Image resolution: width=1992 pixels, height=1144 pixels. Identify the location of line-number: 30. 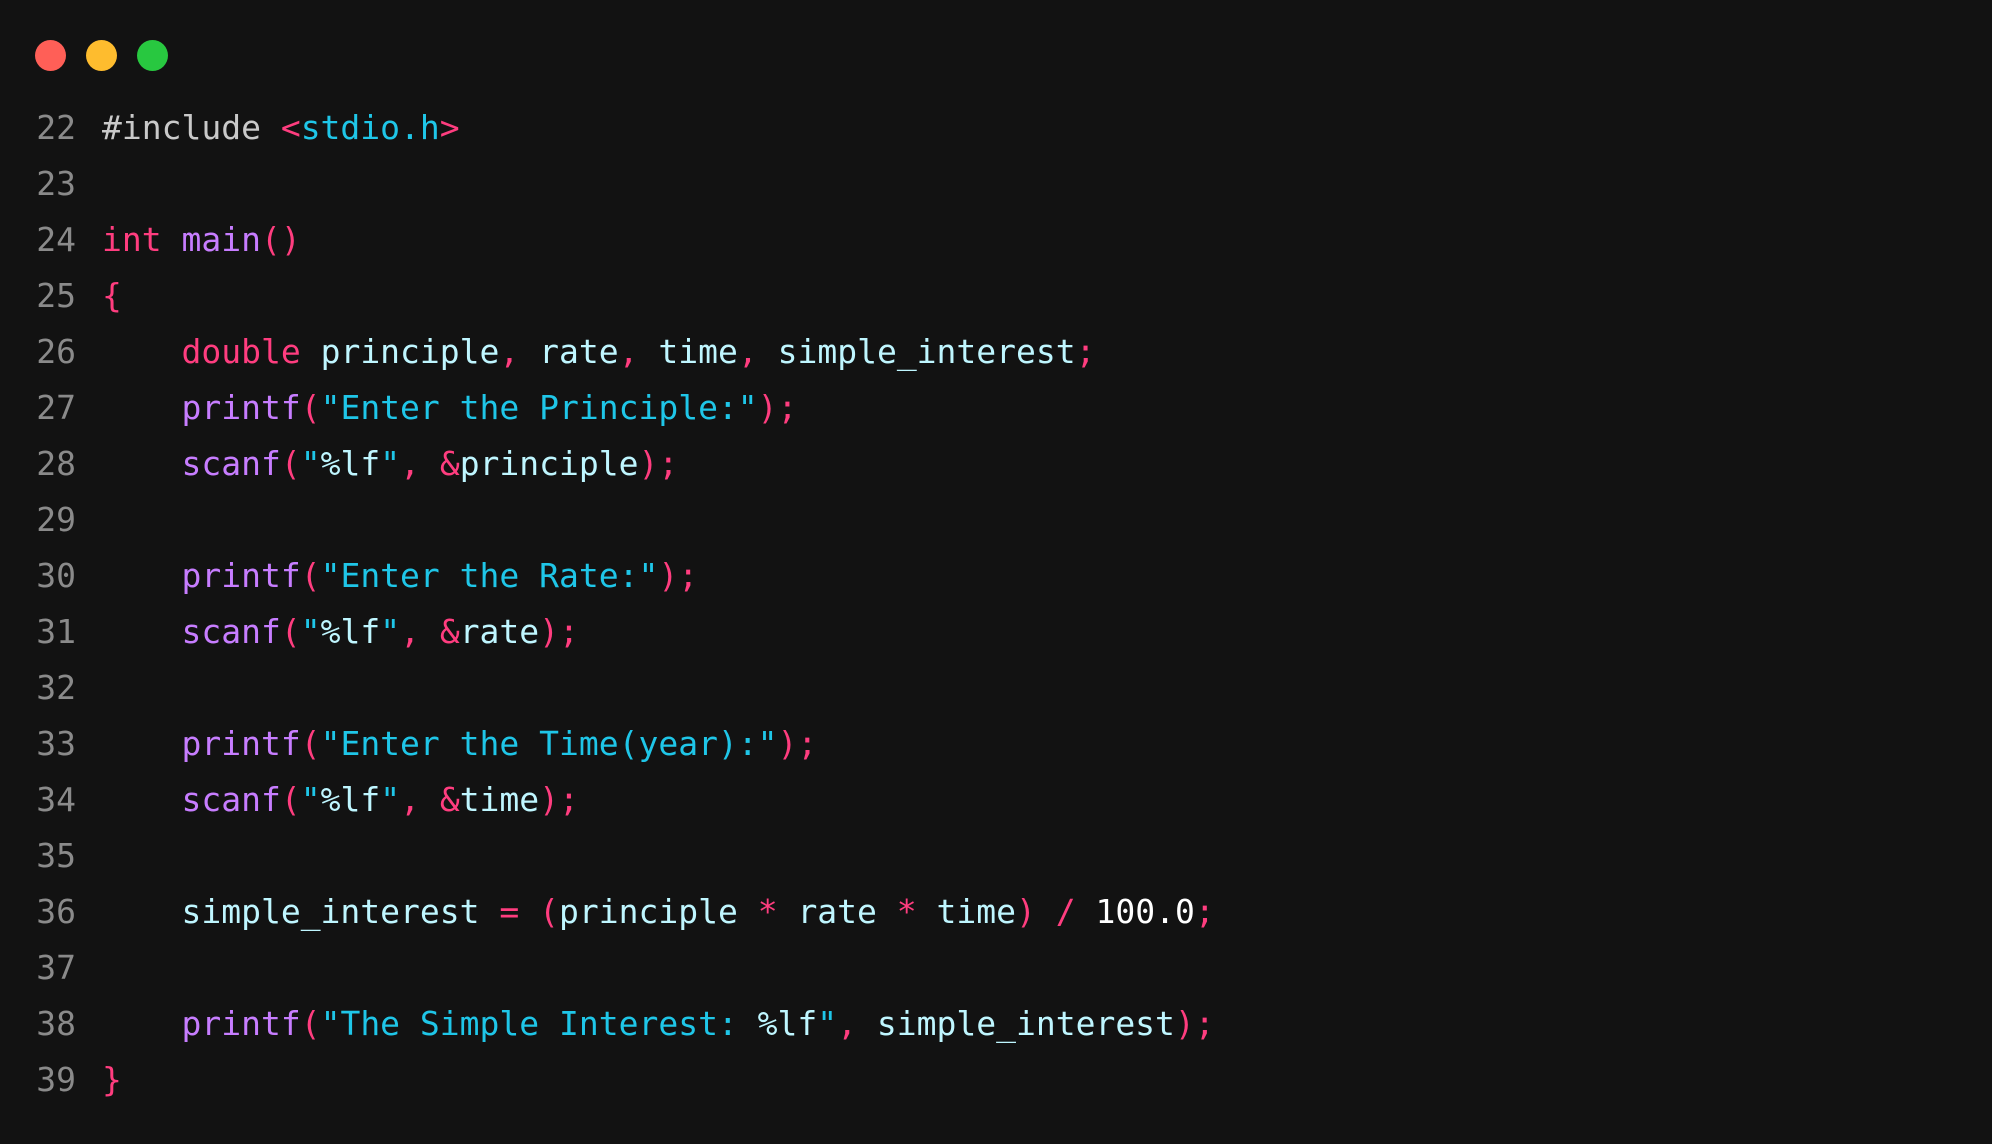
(56, 575).